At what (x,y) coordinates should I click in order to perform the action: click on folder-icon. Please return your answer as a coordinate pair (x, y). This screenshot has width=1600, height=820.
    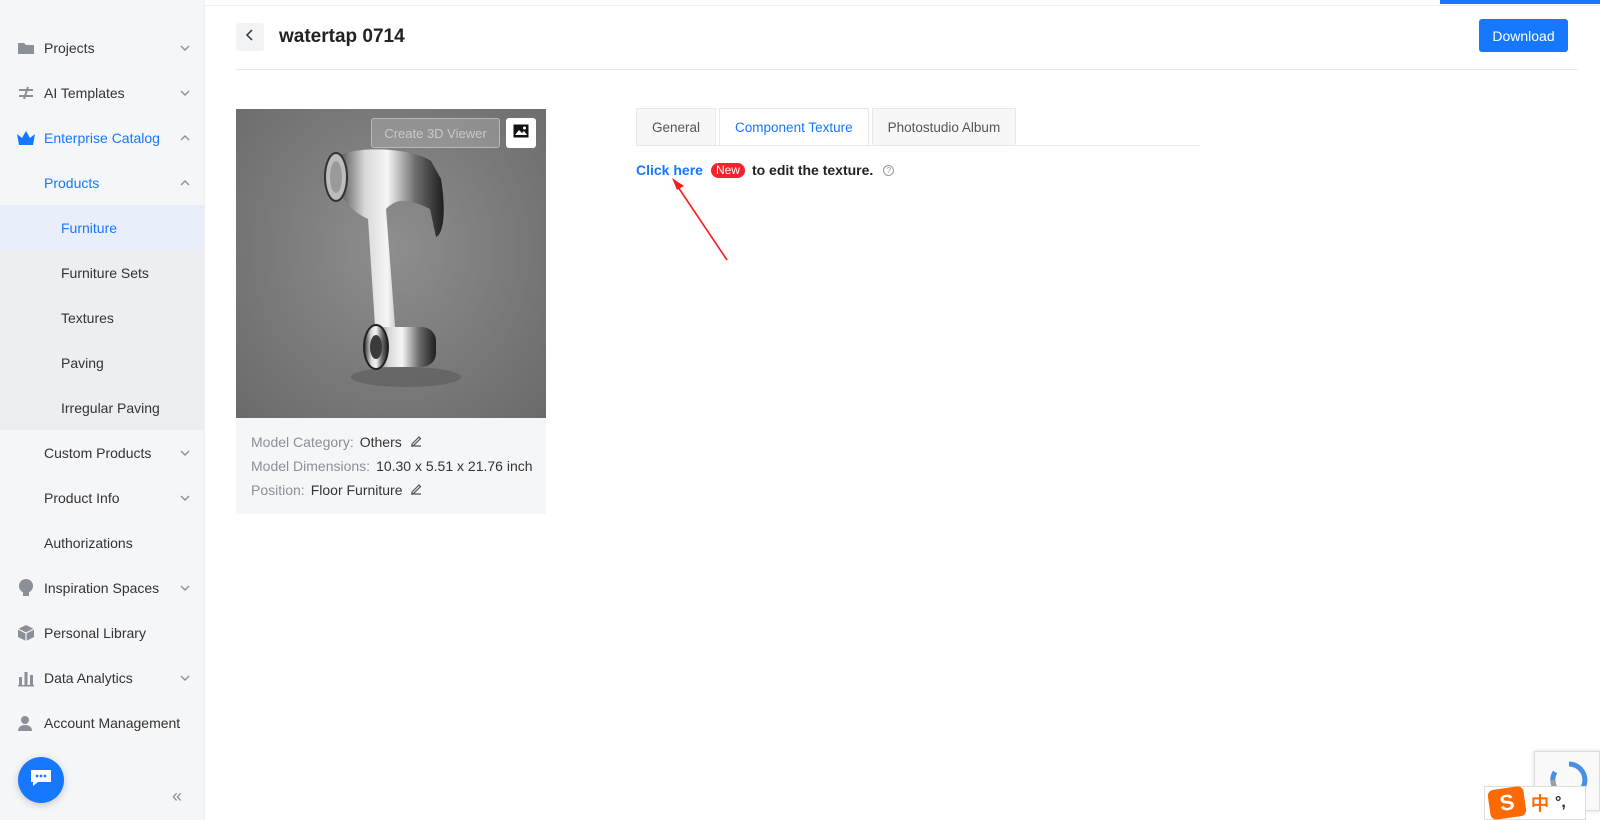
    Looking at the image, I should click on (26, 48).